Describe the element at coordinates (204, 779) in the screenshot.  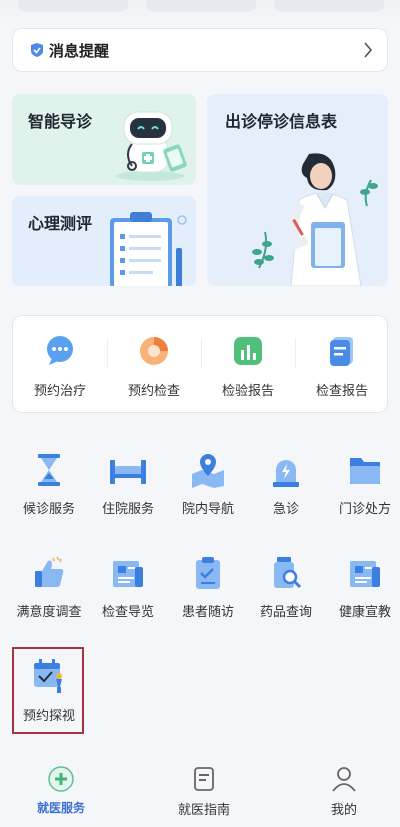
I see `guide-book-icon` at that location.